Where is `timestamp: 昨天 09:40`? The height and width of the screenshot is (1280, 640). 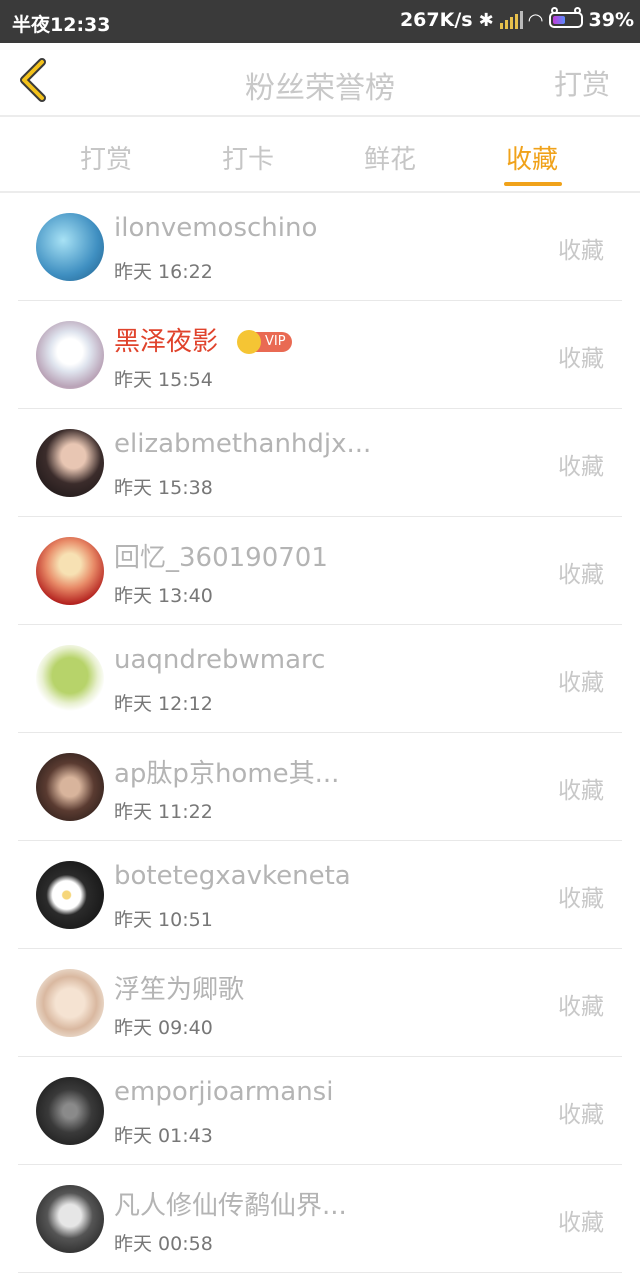 timestamp: 昨天 09:40 is located at coordinates (163, 1028).